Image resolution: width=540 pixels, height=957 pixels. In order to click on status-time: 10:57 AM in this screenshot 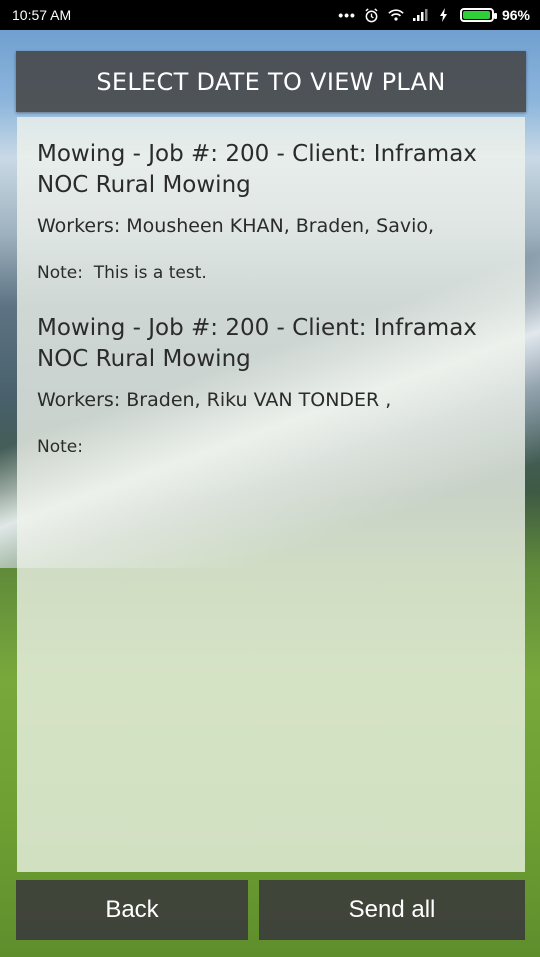, I will do `click(42, 15)`.